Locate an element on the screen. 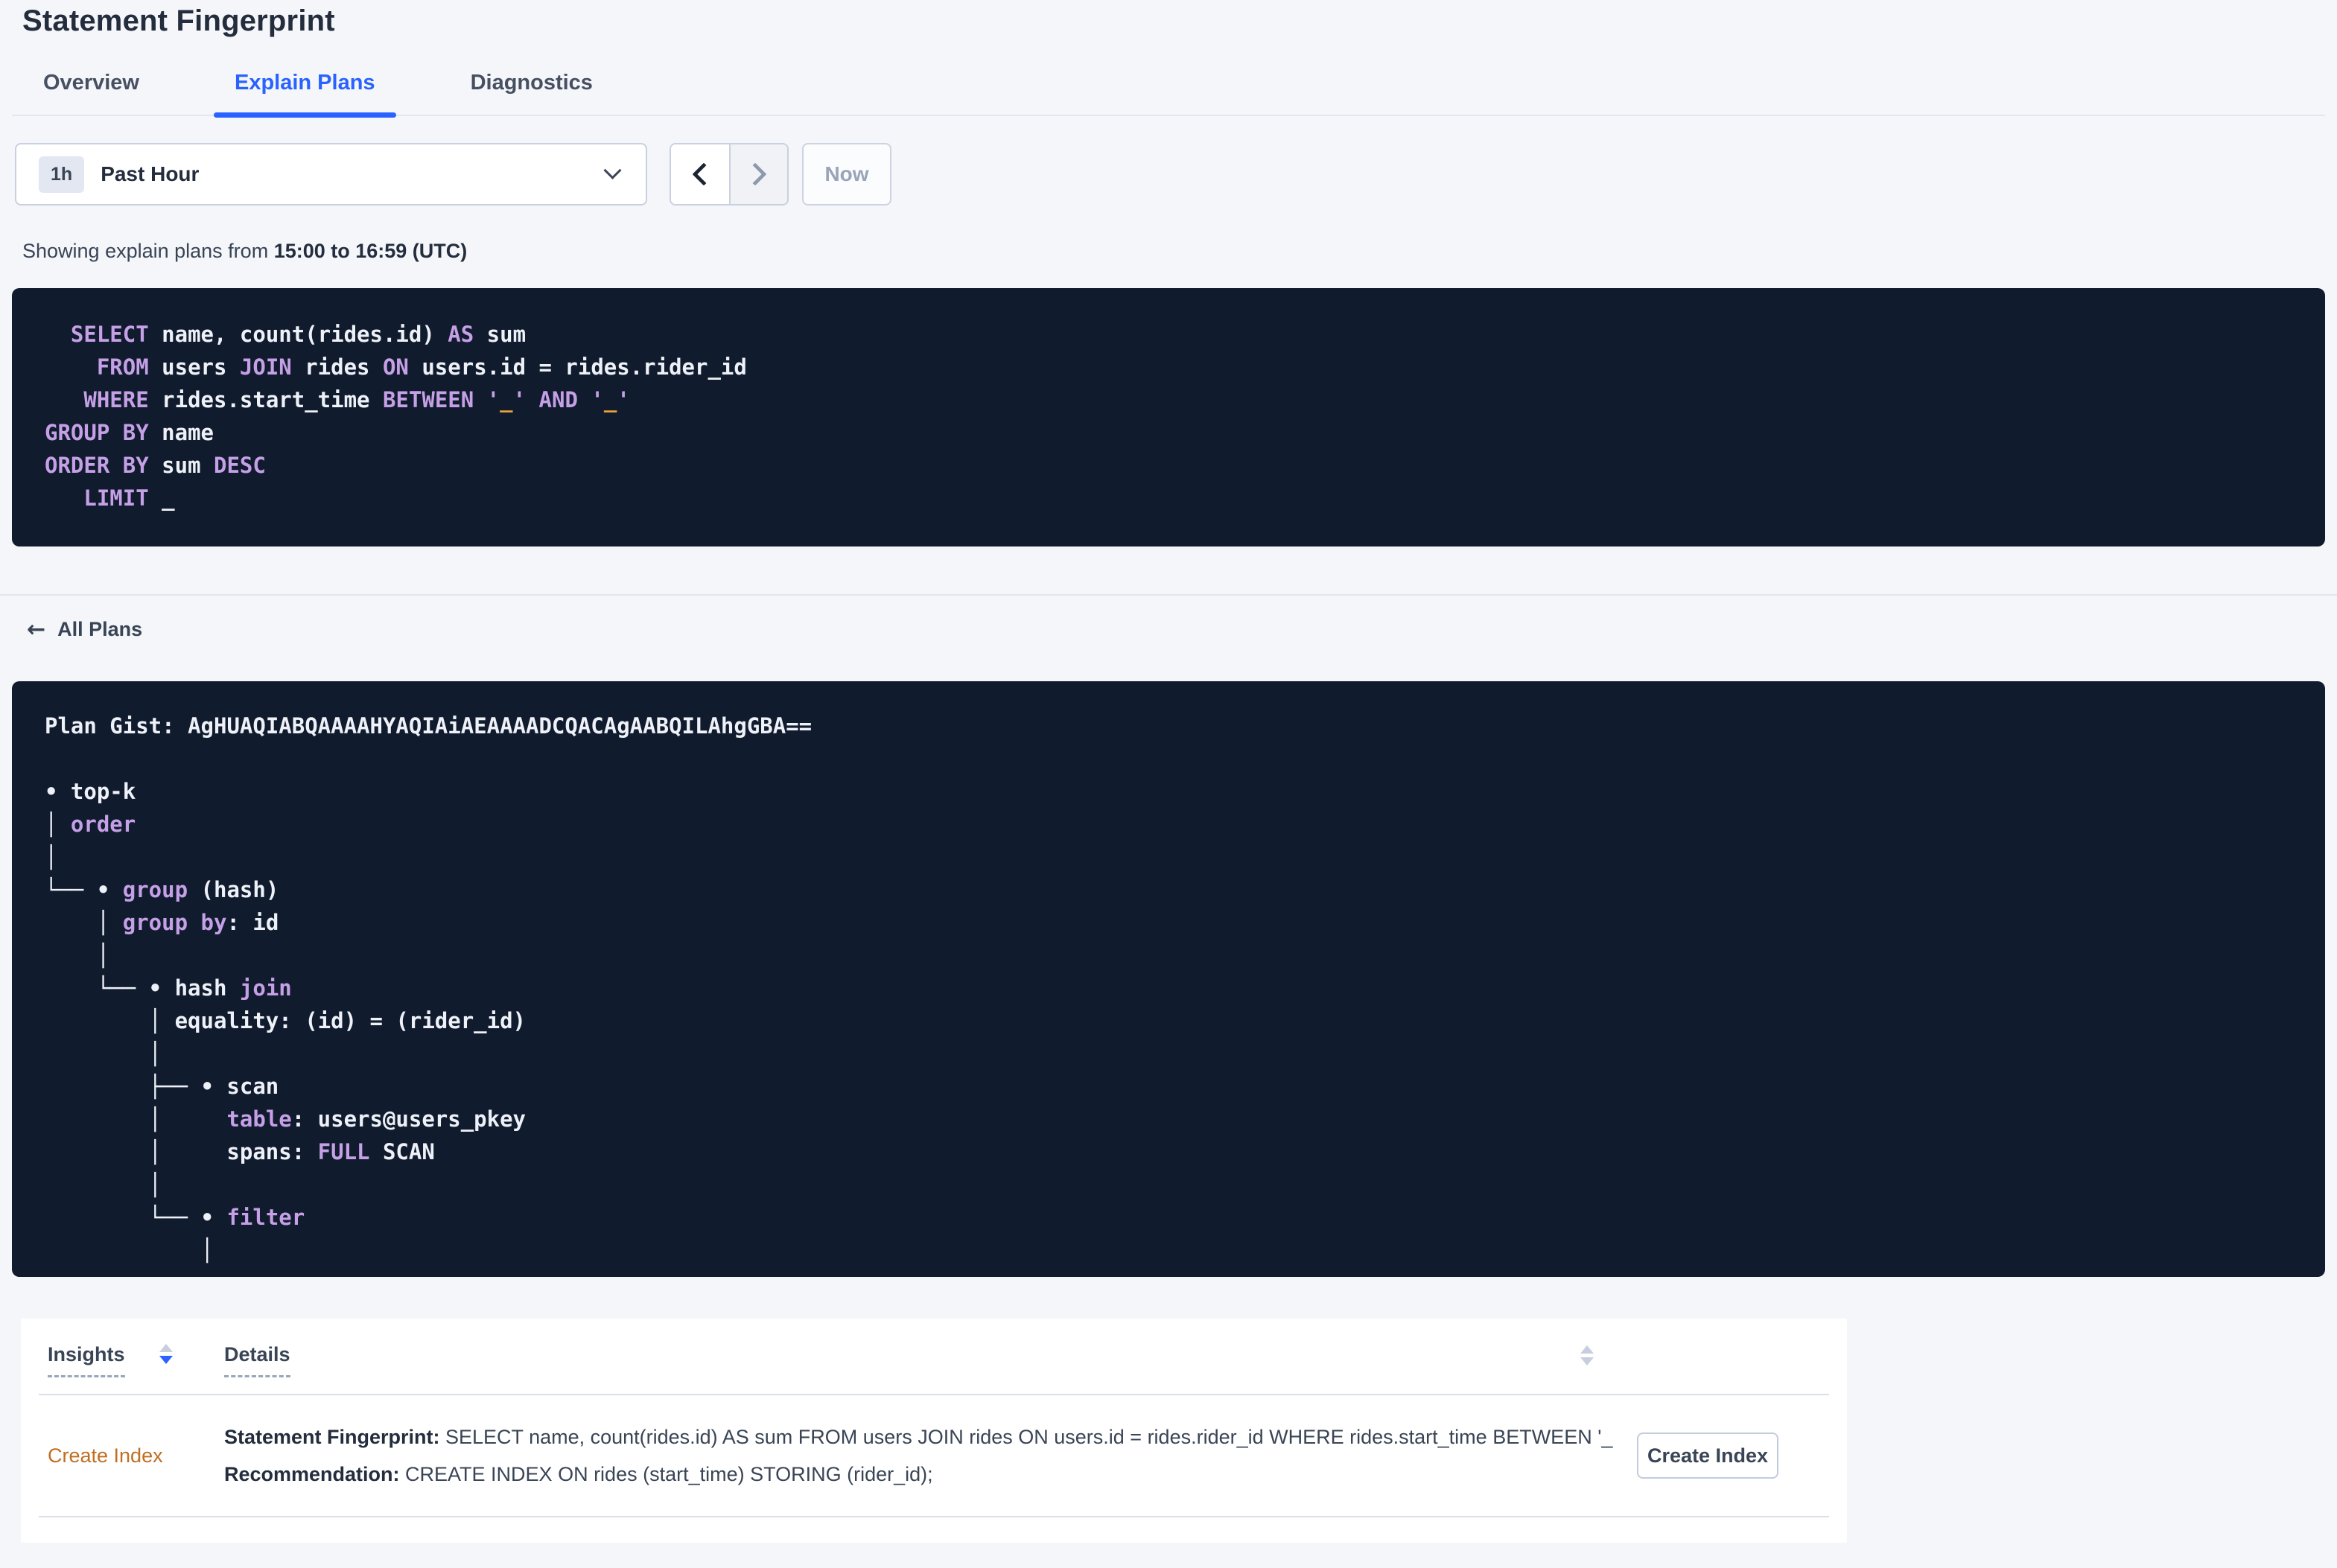 The height and width of the screenshot is (1568, 2337). insight-type-label: Create Index is located at coordinates (106, 1455).